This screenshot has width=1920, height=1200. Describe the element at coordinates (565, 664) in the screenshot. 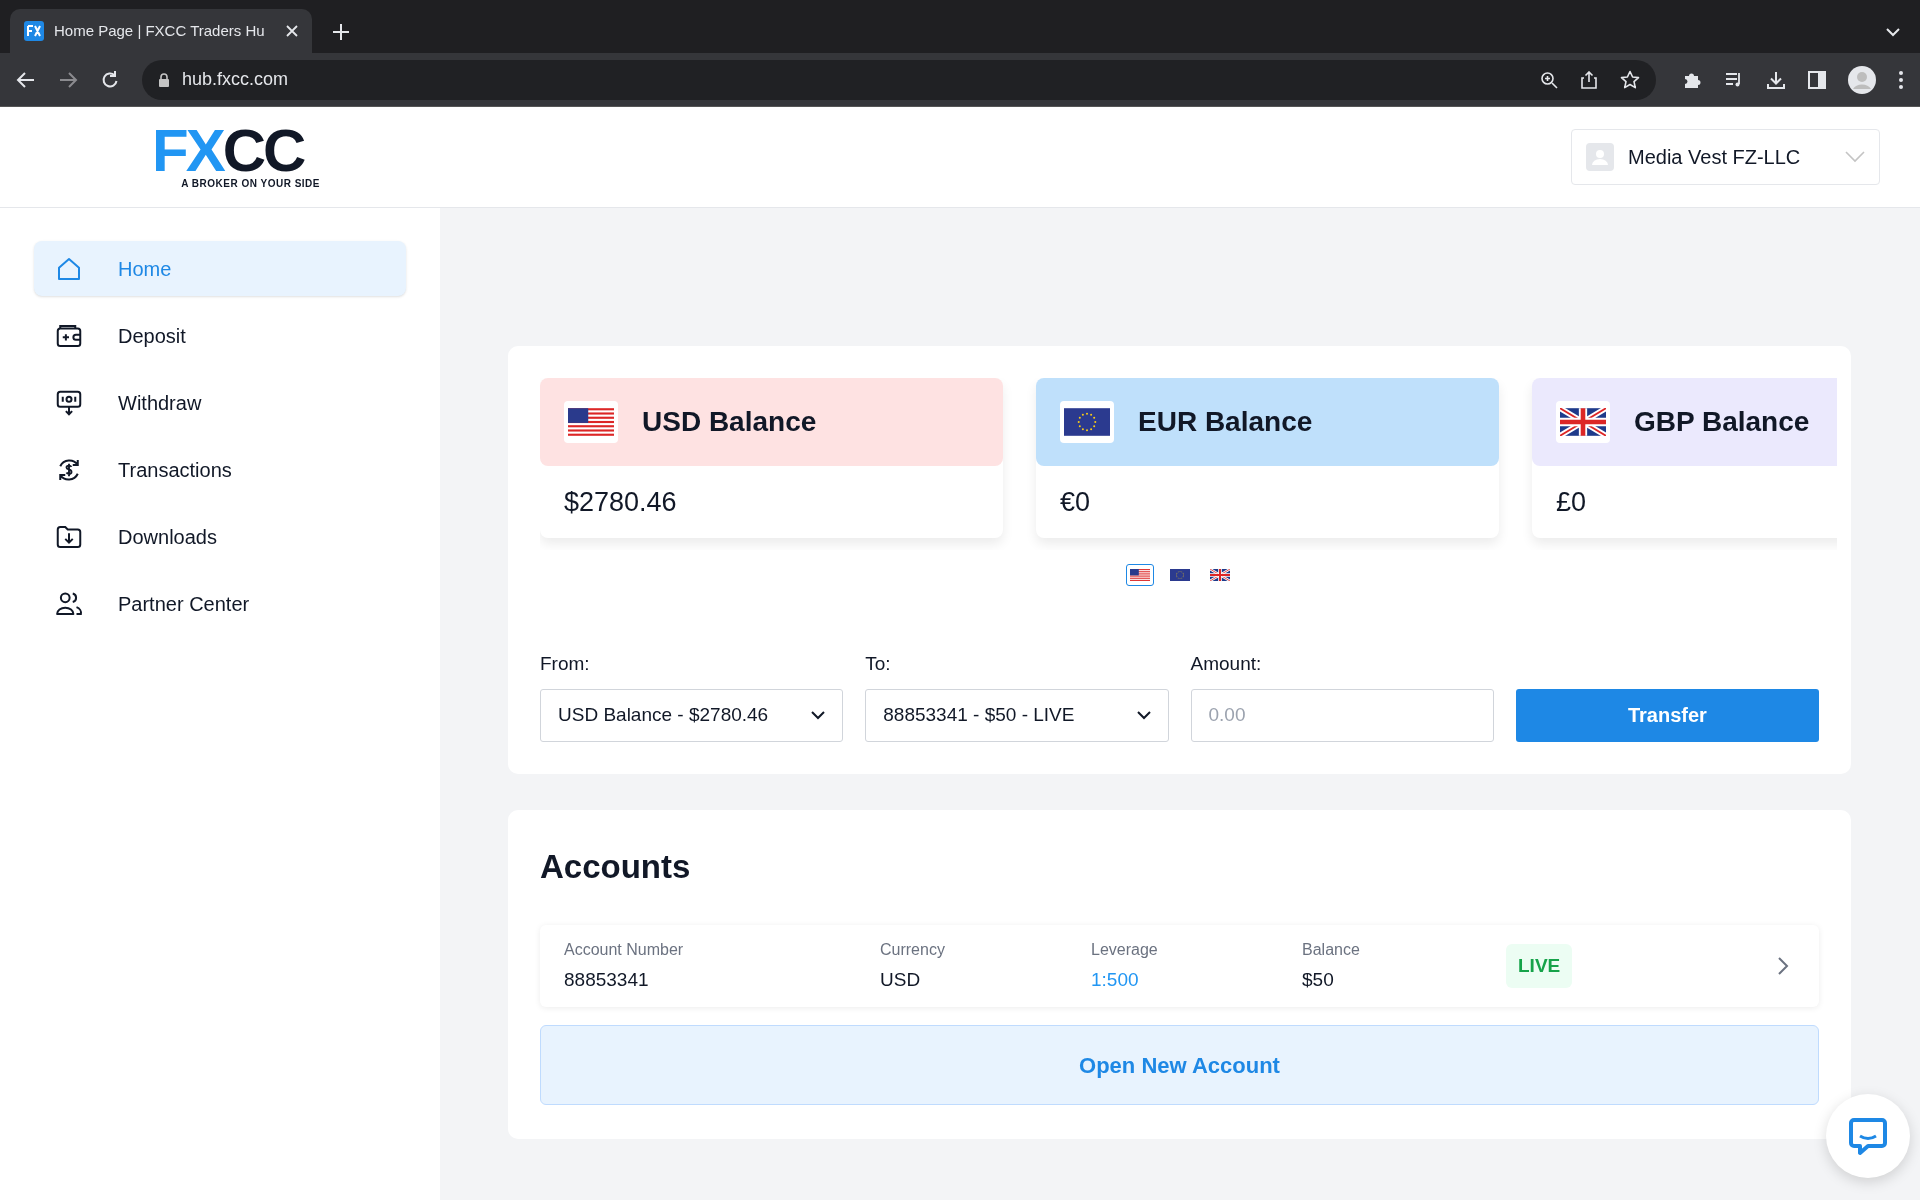

I see `from-label: From:` at that location.